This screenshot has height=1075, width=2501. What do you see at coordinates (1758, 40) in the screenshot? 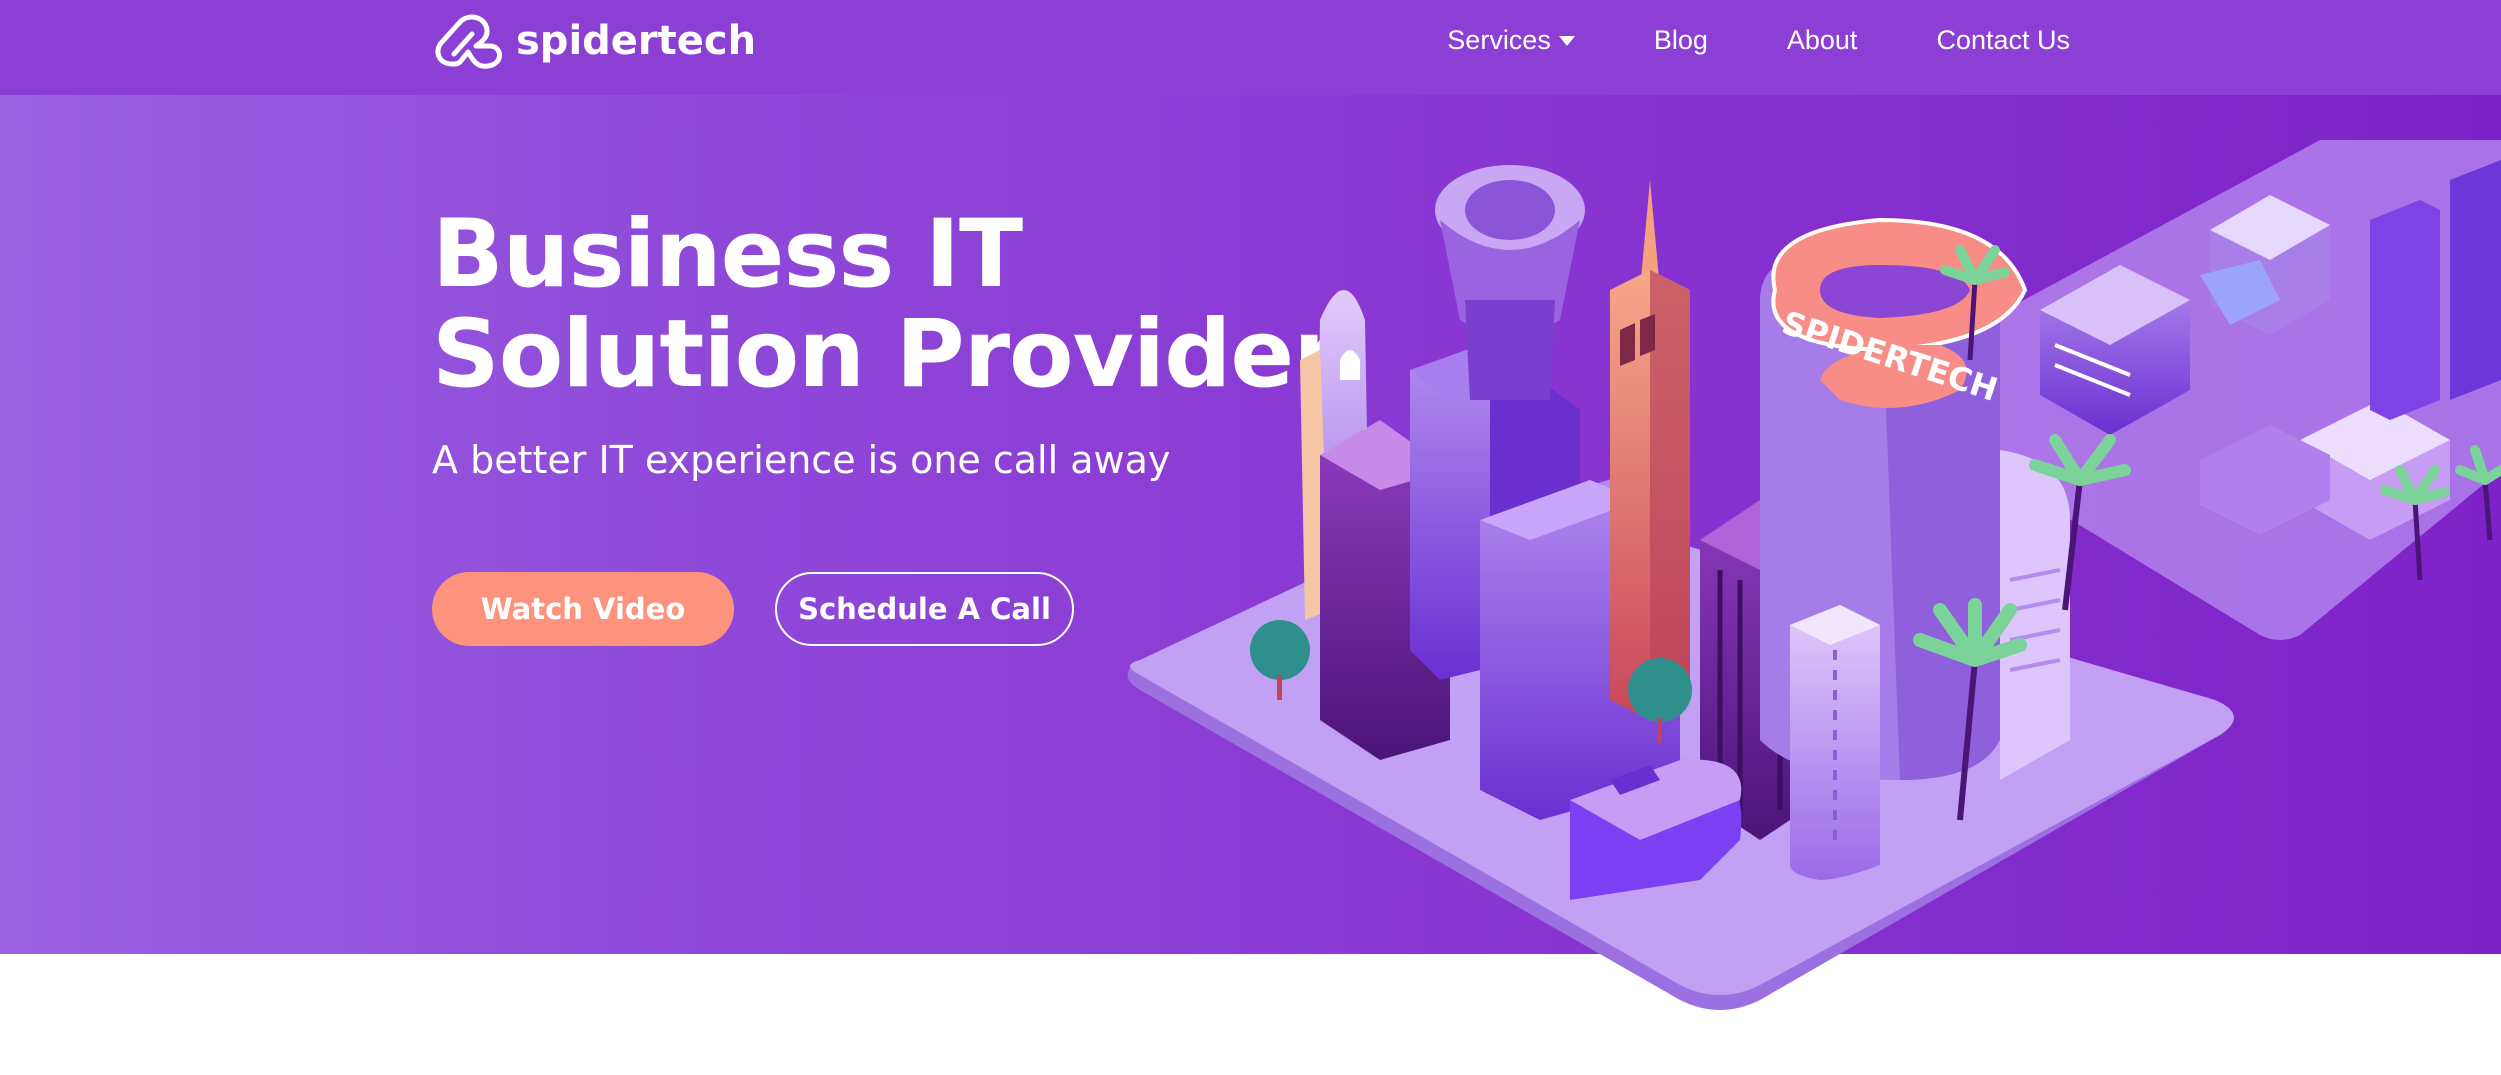
I see `main-nav: Services Blog About Contact Us` at bounding box center [1758, 40].